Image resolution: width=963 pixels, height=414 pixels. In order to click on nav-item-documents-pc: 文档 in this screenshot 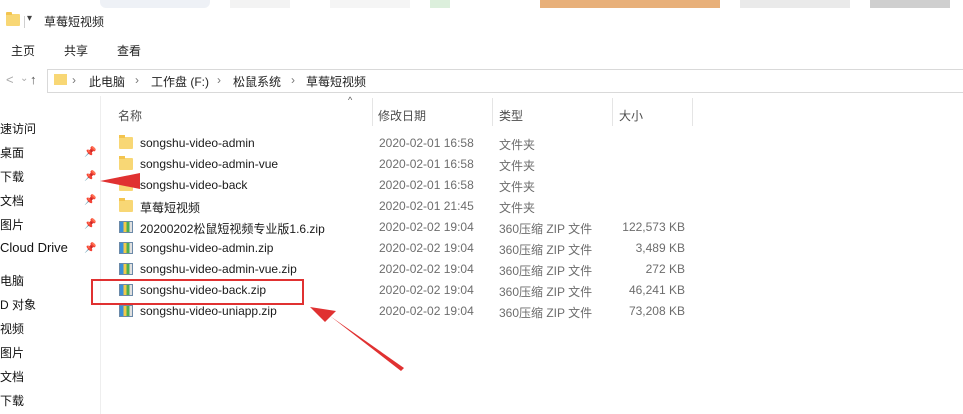, I will do `click(12, 376)`.